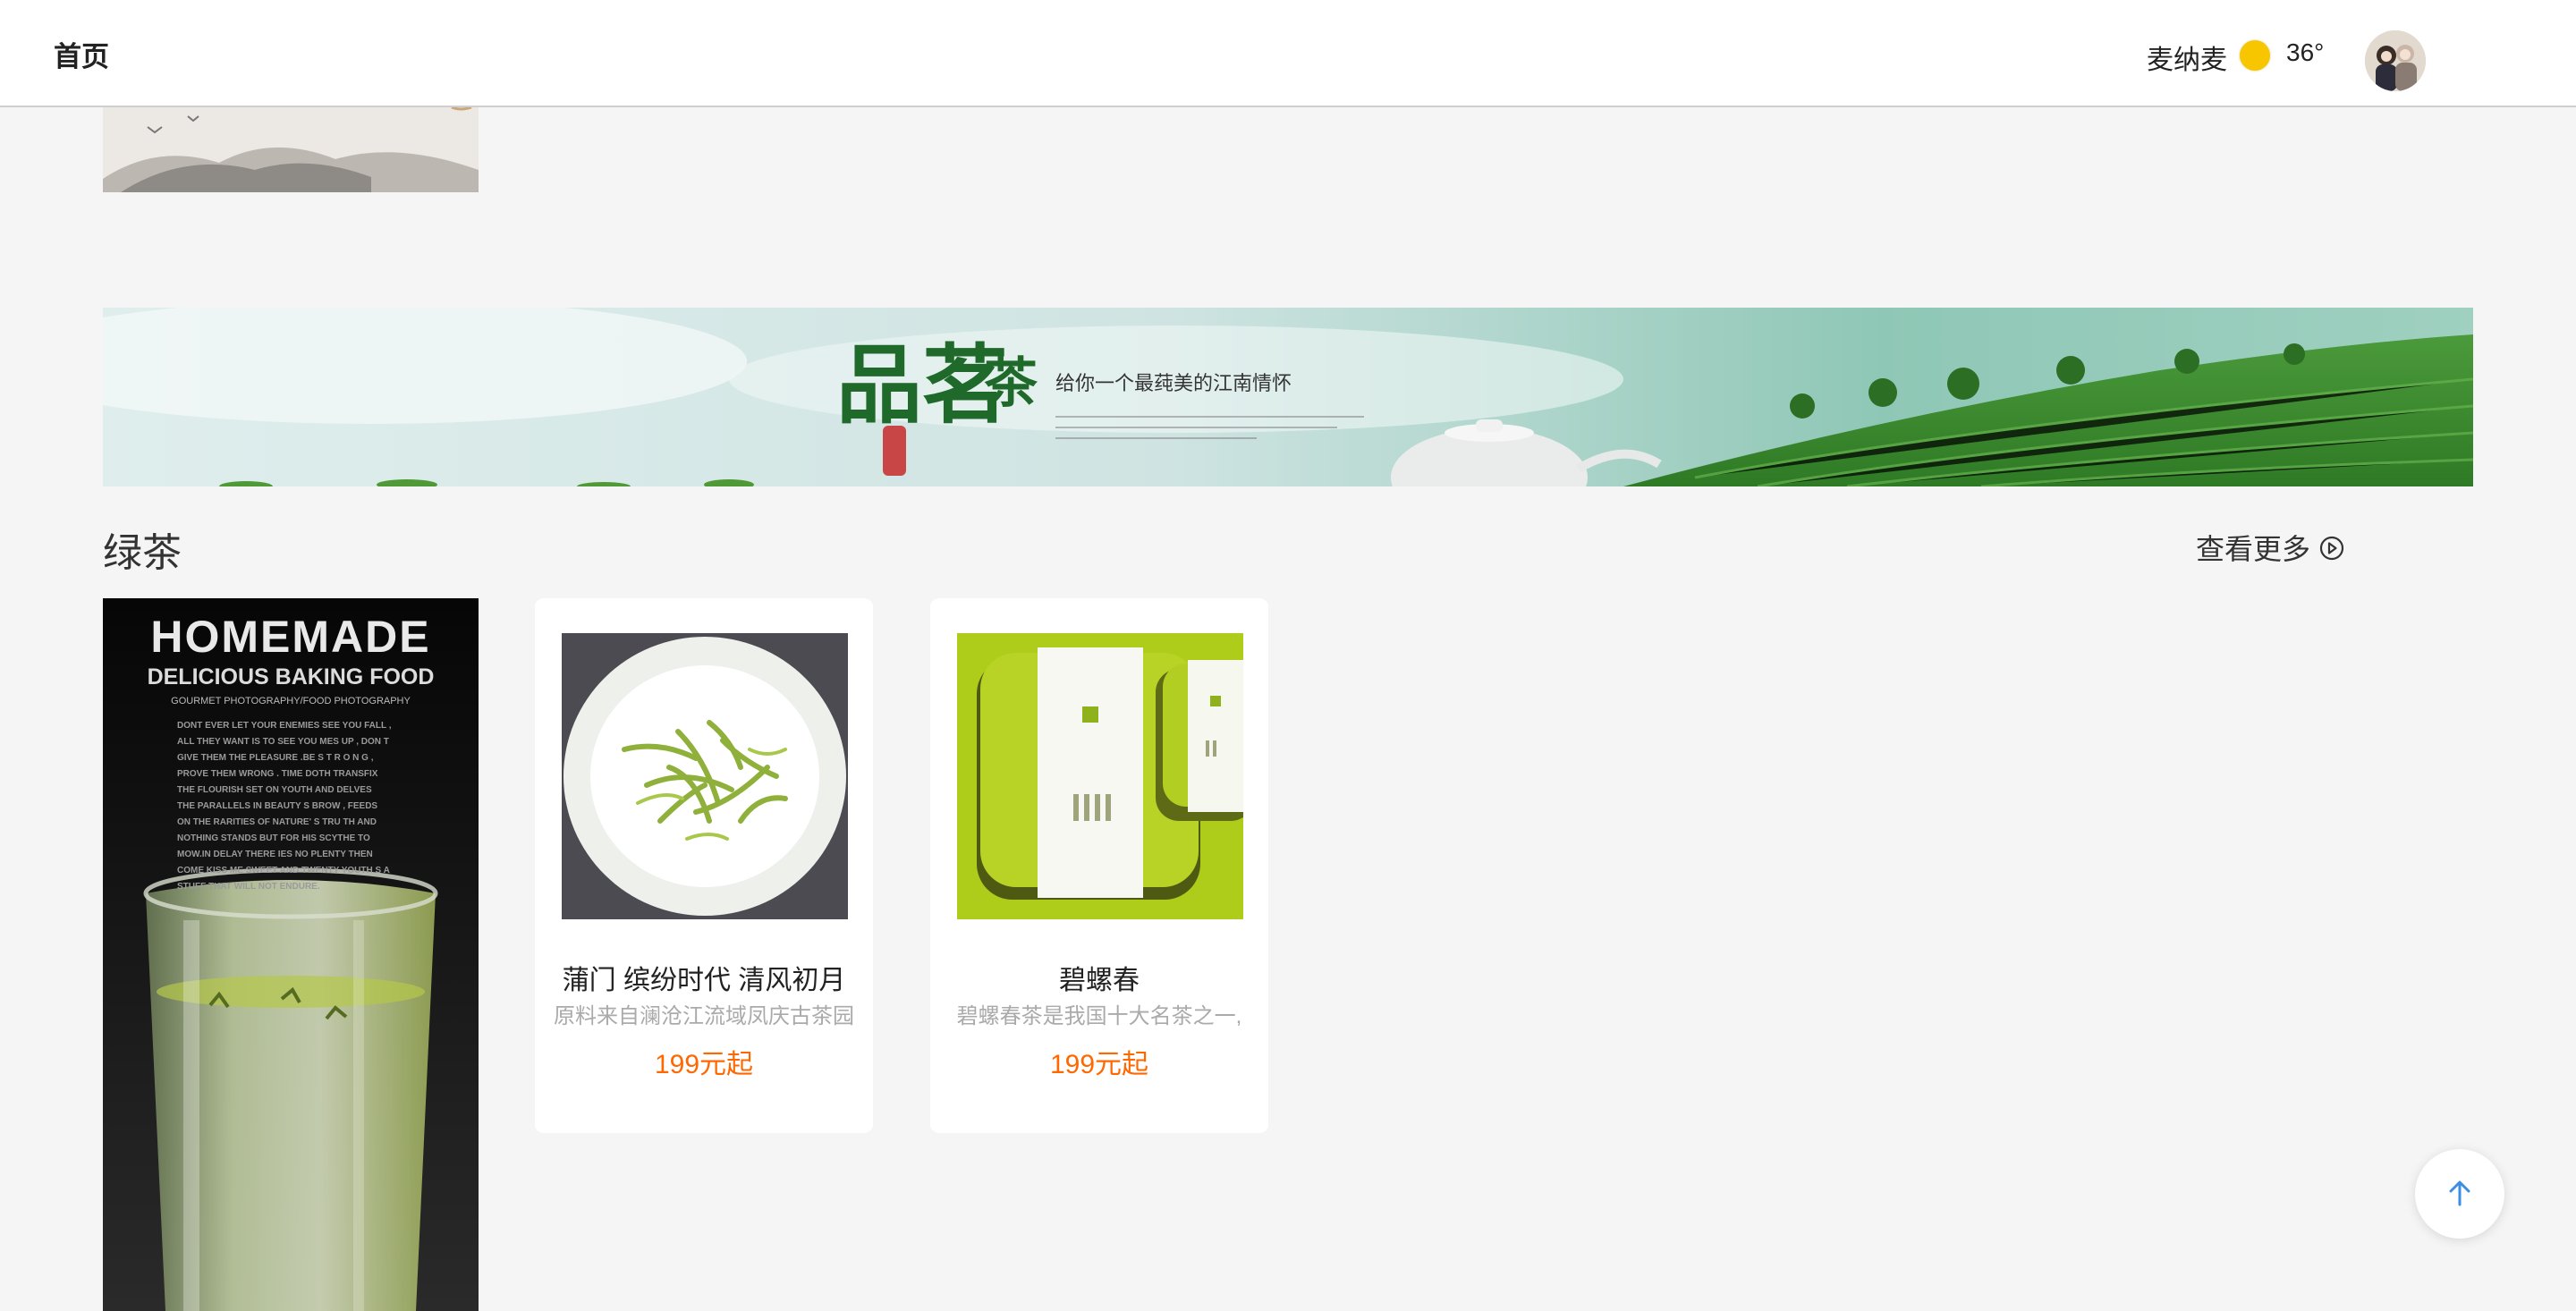  I want to click on product-name: 蒲门 缤纷时代 清风初月, so click(704, 980).